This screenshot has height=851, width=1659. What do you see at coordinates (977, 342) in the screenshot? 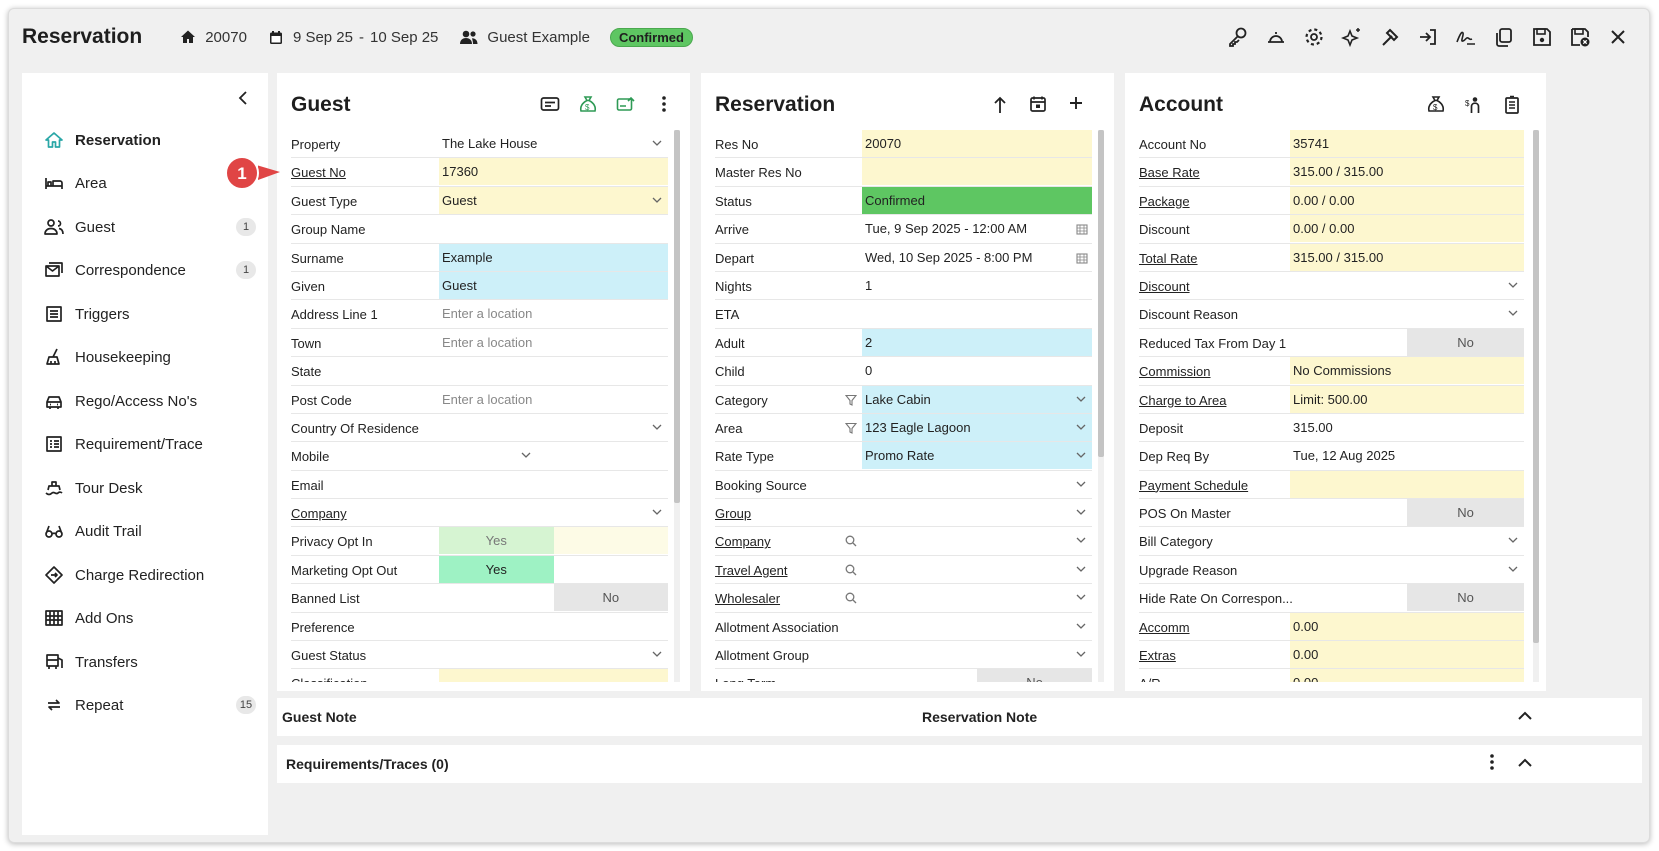
I see `field-value: 2` at bounding box center [977, 342].